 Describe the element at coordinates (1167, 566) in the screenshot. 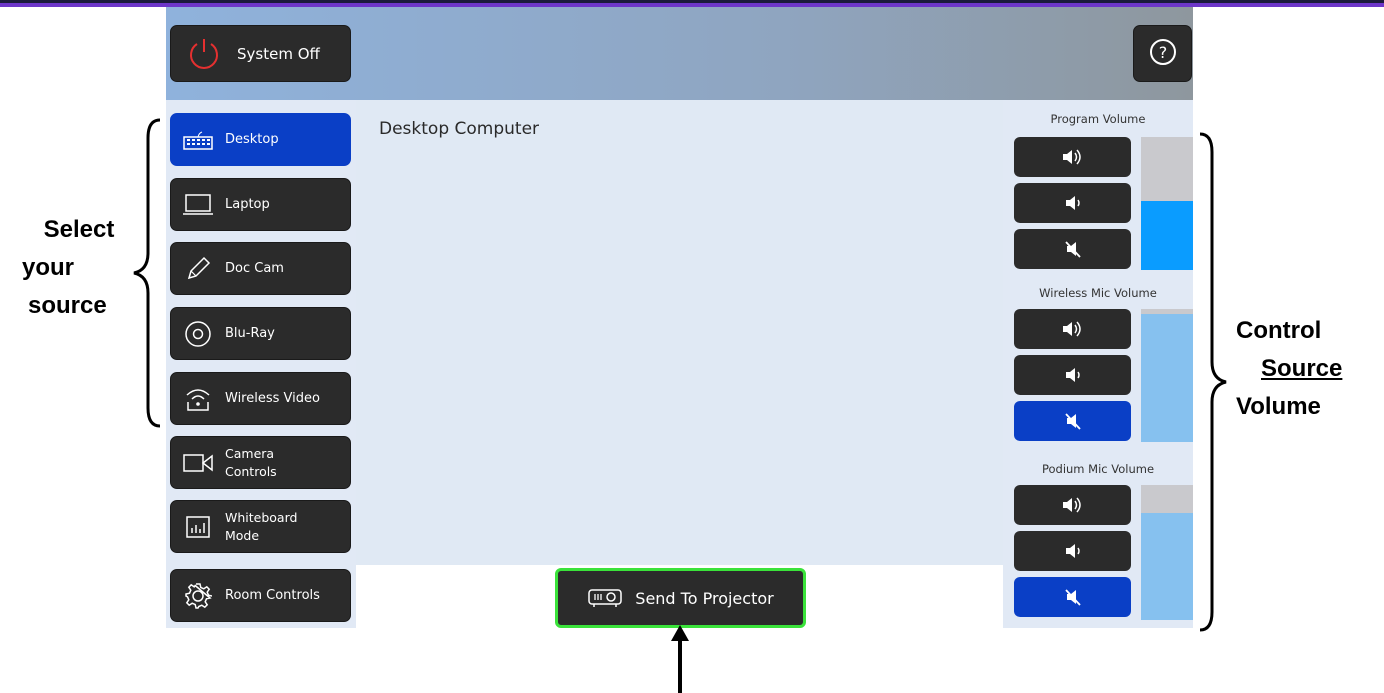

I see `podium-mic-volume-fill` at that location.